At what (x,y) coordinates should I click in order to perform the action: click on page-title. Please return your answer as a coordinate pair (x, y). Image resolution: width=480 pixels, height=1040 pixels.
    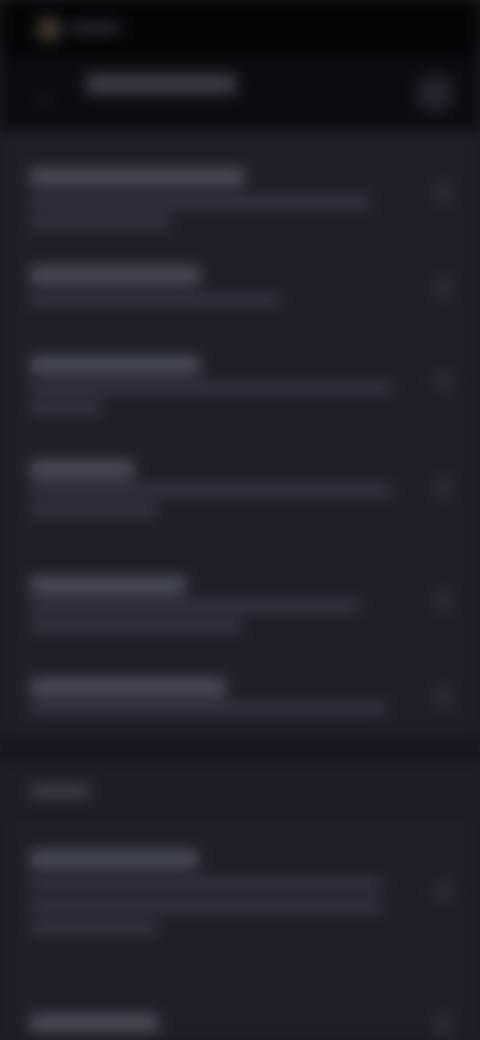
    Looking at the image, I should click on (161, 84).